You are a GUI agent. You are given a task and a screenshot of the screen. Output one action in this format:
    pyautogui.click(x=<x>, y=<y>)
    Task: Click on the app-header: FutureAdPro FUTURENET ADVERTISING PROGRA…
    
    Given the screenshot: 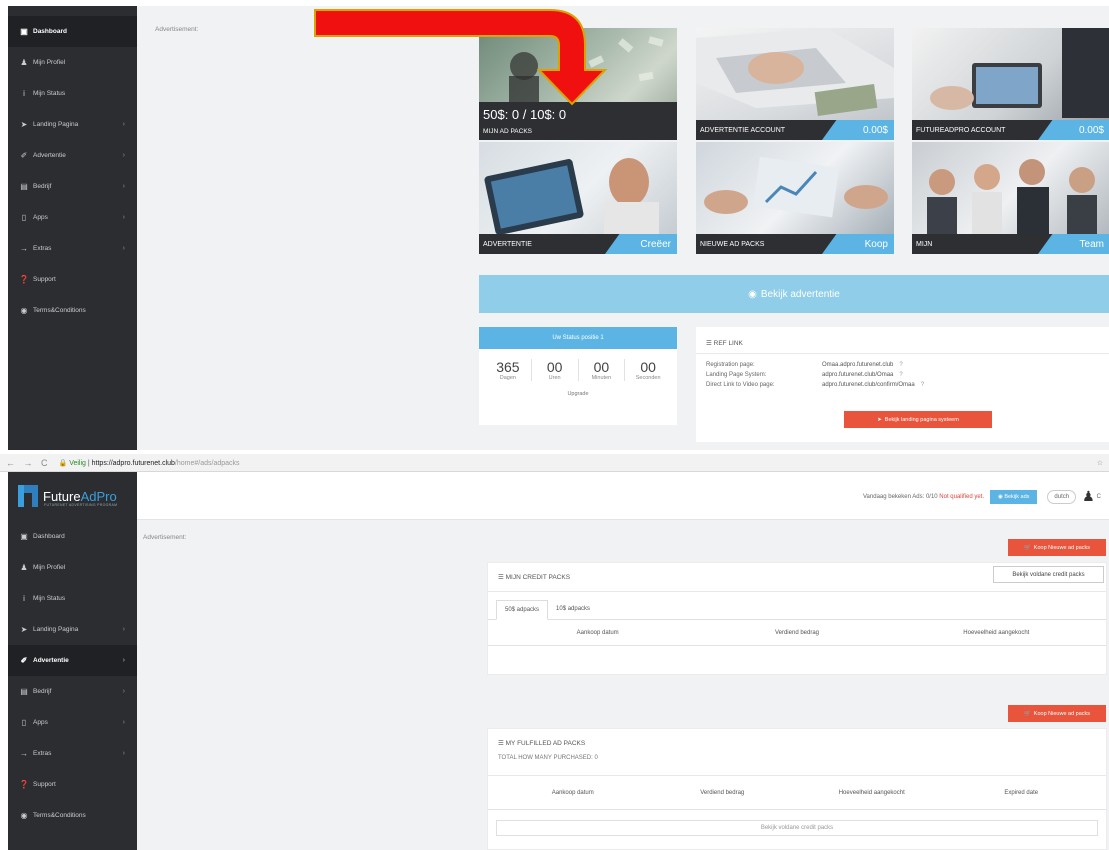 What is the action you would take?
    pyautogui.click(x=558, y=496)
    